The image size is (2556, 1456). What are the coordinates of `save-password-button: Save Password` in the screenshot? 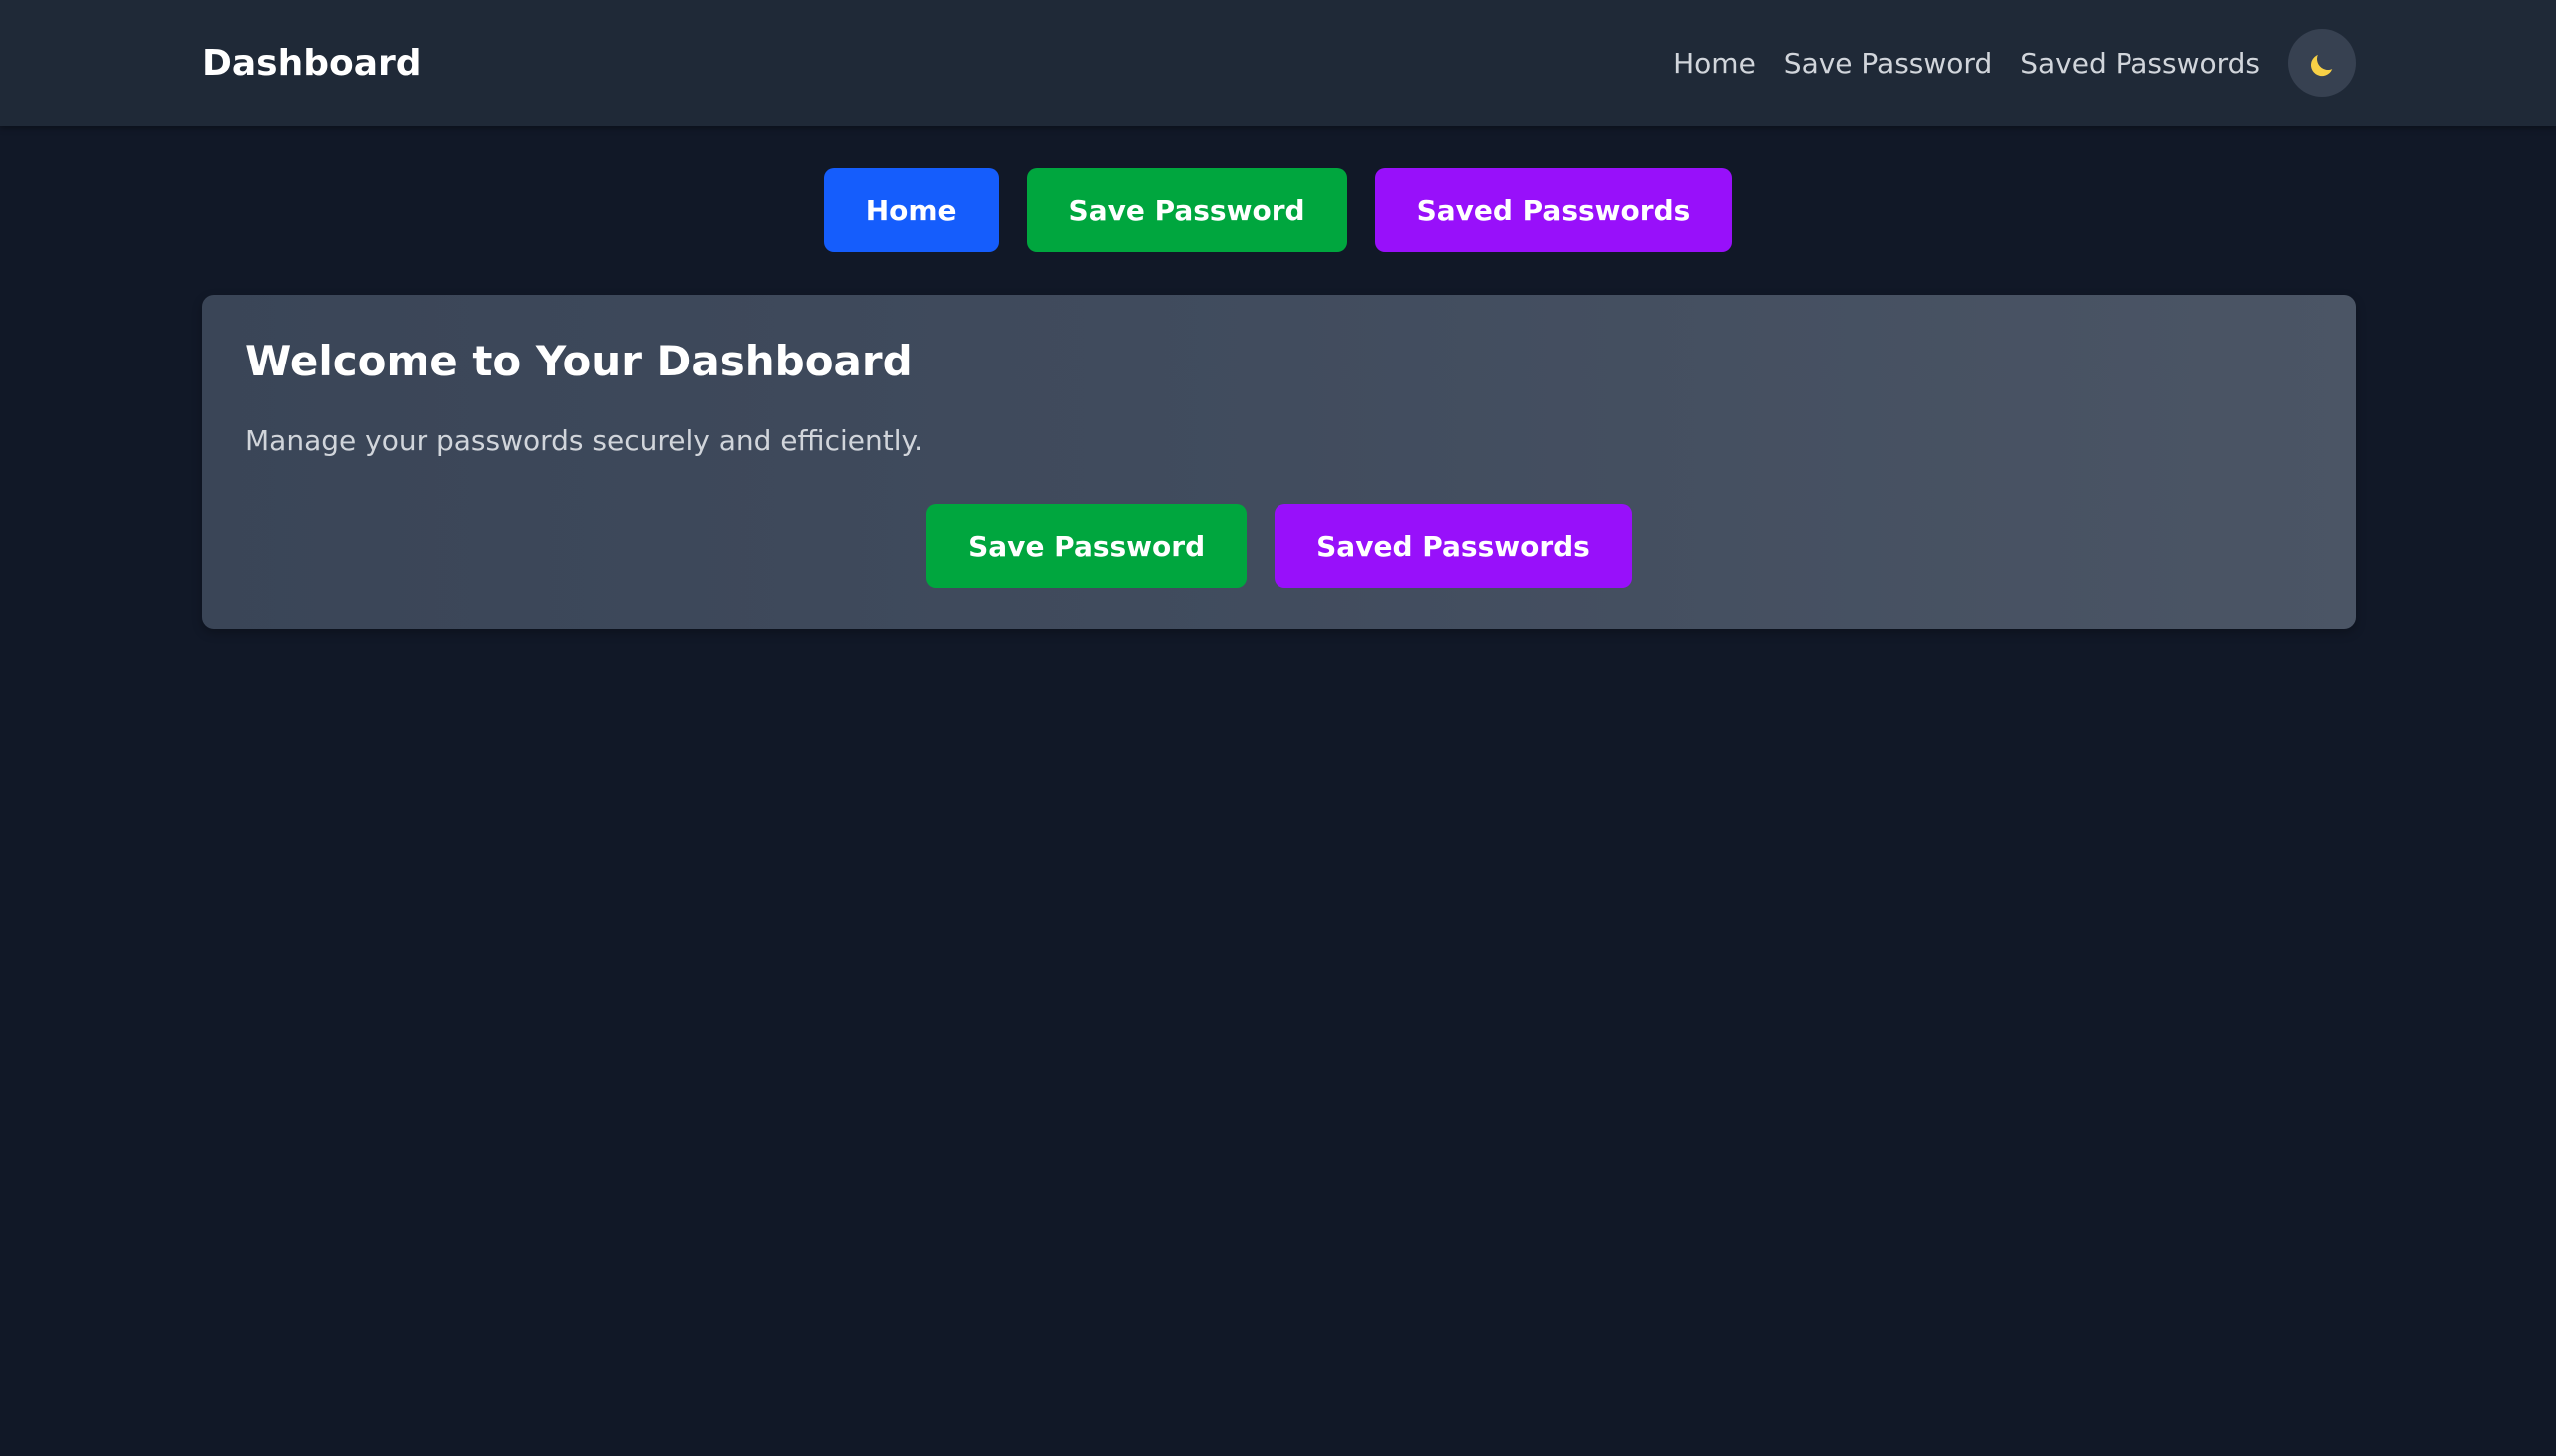 It's located at (1186, 210).